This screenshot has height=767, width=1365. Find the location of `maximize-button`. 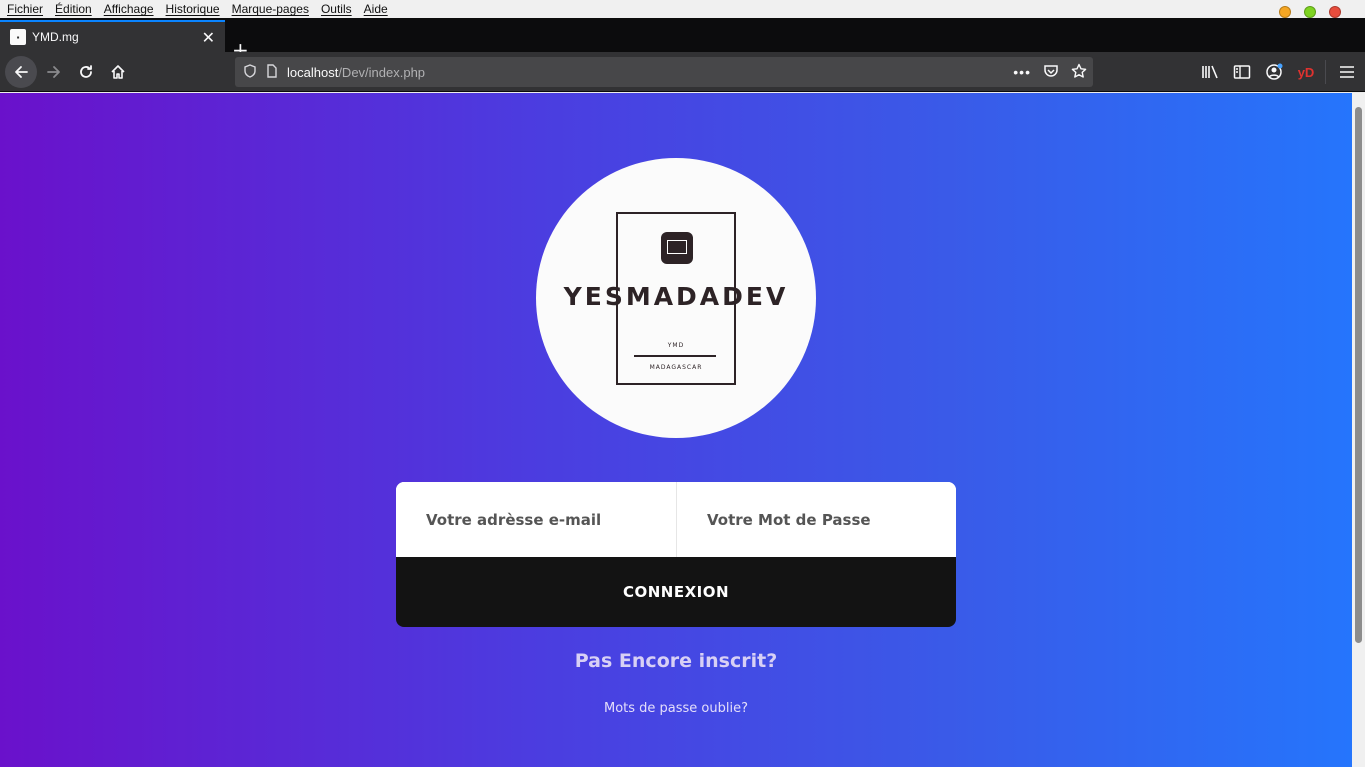

maximize-button is located at coordinates (1310, 12).